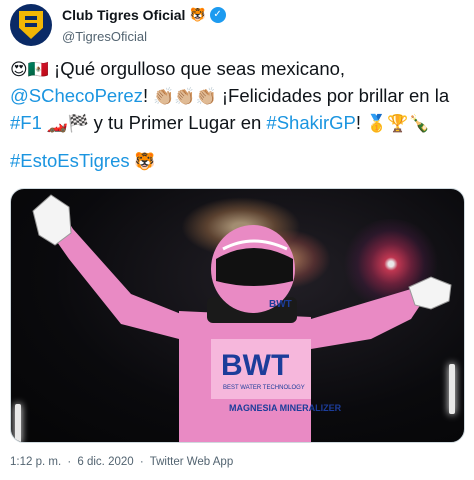  Describe the element at coordinates (237, 25) in the screenshot. I see `tweet-header: Club Tigres Oficial 🐯 ✓ @TigresOficial` at that location.